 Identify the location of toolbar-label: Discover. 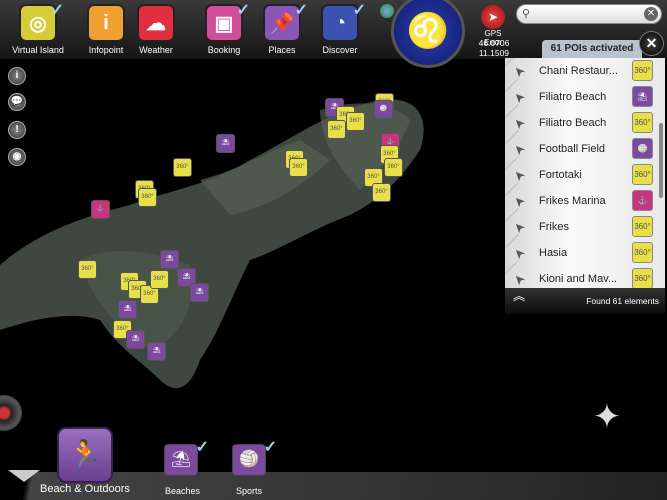
(340, 50).